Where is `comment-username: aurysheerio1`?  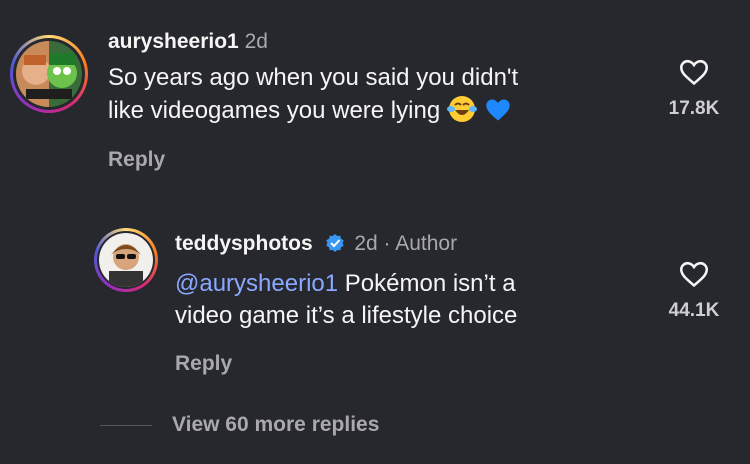
comment-username: aurysheerio1 is located at coordinates (173, 41).